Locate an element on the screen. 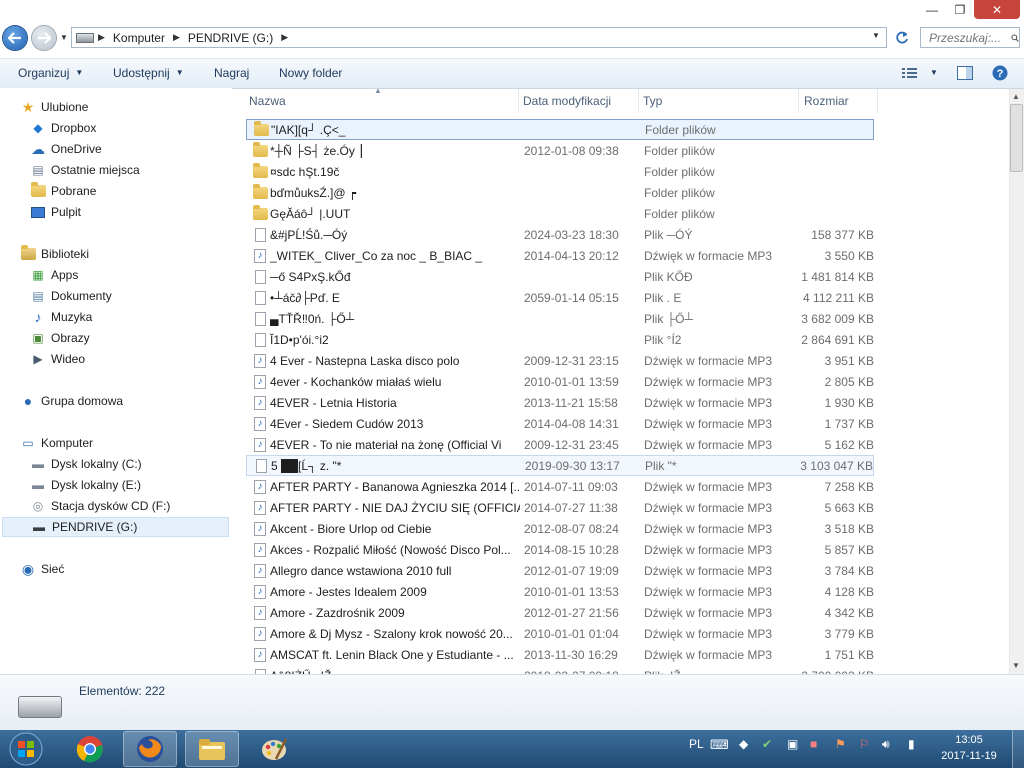 The height and width of the screenshot is (768, 1024). nav-computer: ▭ Komputer is located at coordinates (56, 443).